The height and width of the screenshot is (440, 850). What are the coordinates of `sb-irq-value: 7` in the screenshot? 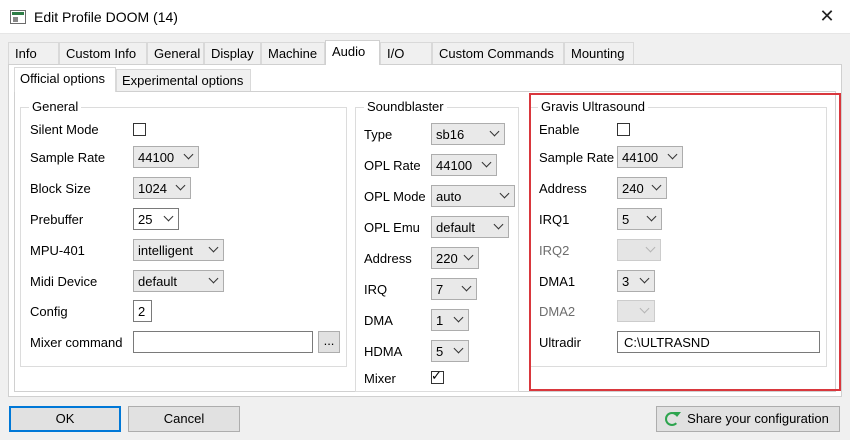 It's located at (440, 289).